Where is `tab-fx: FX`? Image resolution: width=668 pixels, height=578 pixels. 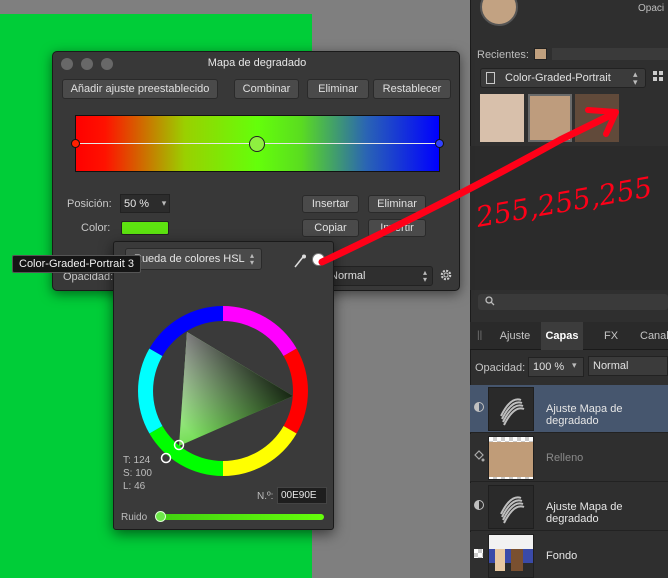 tab-fx: FX is located at coordinates (611, 336).